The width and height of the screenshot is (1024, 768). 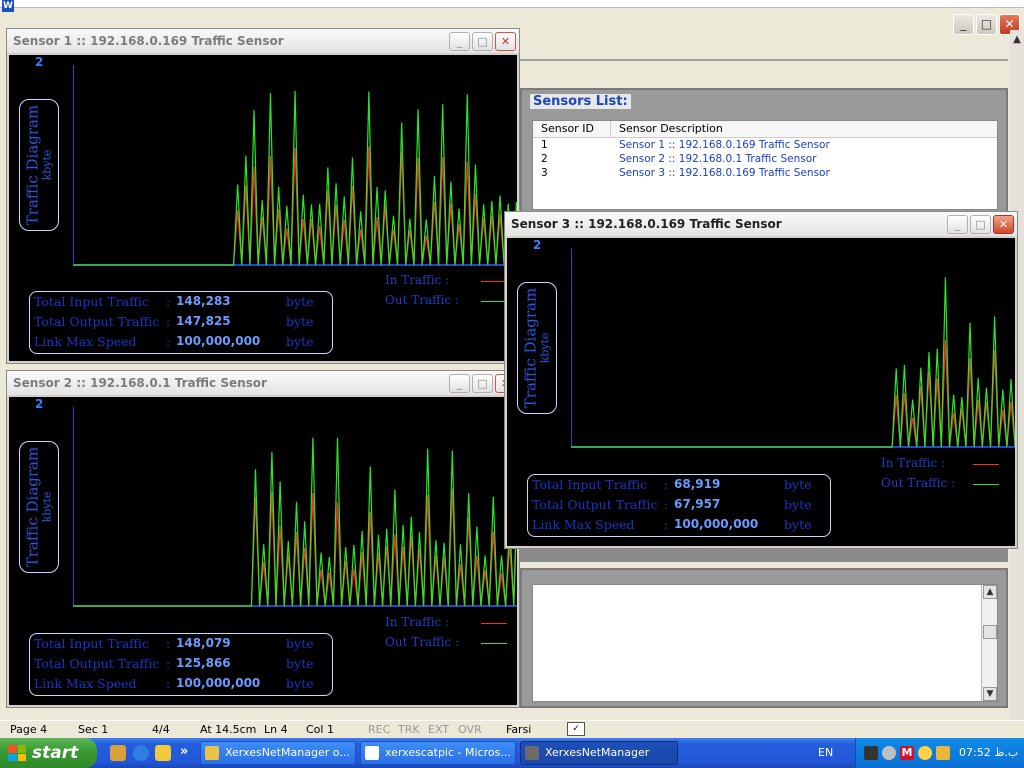 What do you see at coordinates (988, 752) in the screenshot?
I see `clock: 07:52 ب.ظ` at bounding box center [988, 752].